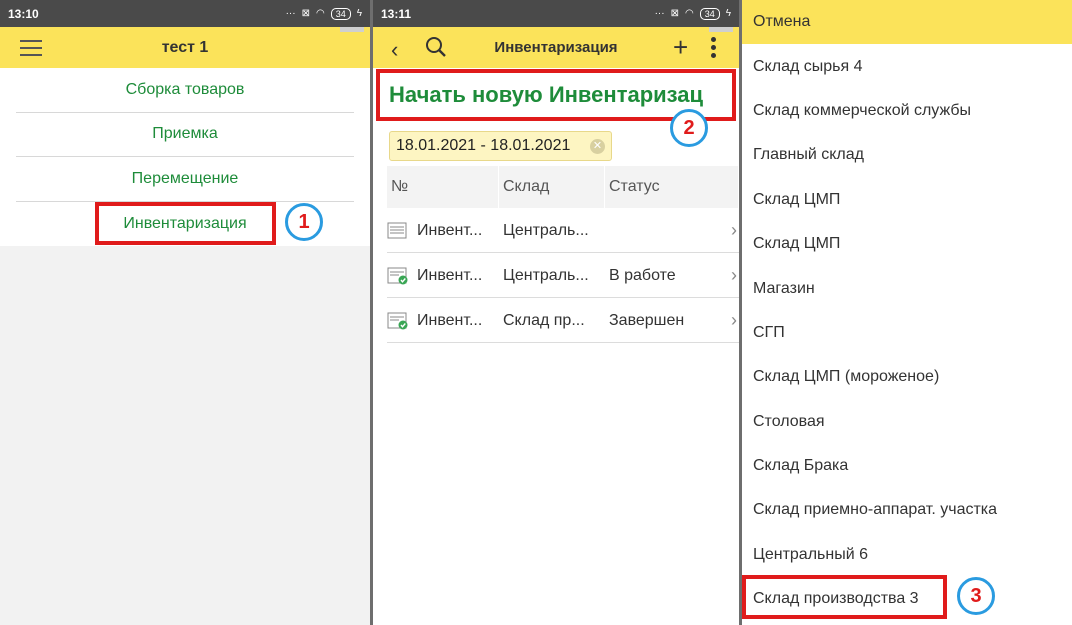 This screenshot has width=1072, height=625. I want to click on warehouse-option: Главный склад, so click(907, 155).